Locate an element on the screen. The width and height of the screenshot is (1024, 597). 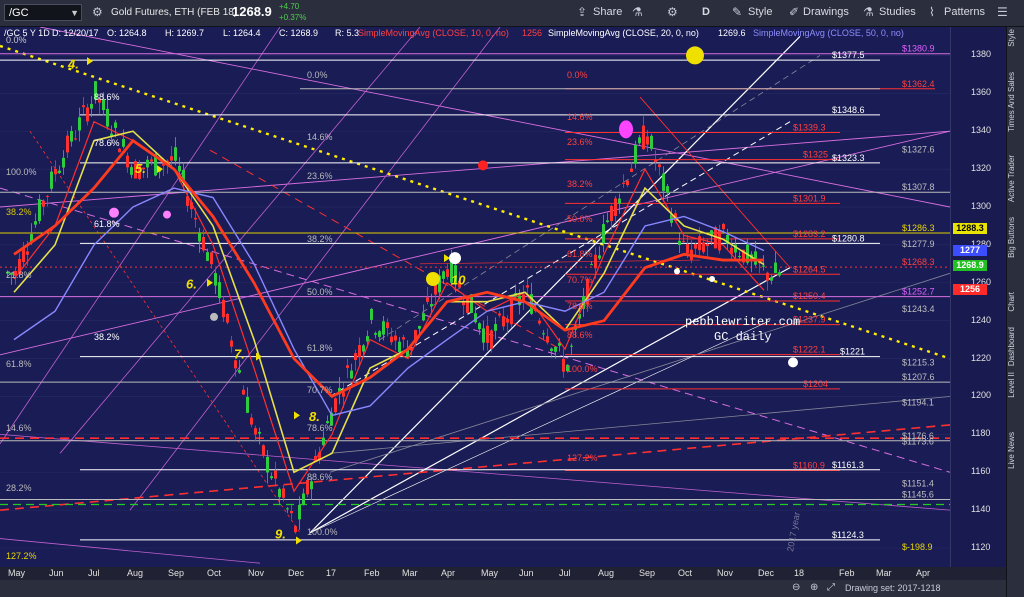
x-tick-label: May is located at coordinates (490, 573).